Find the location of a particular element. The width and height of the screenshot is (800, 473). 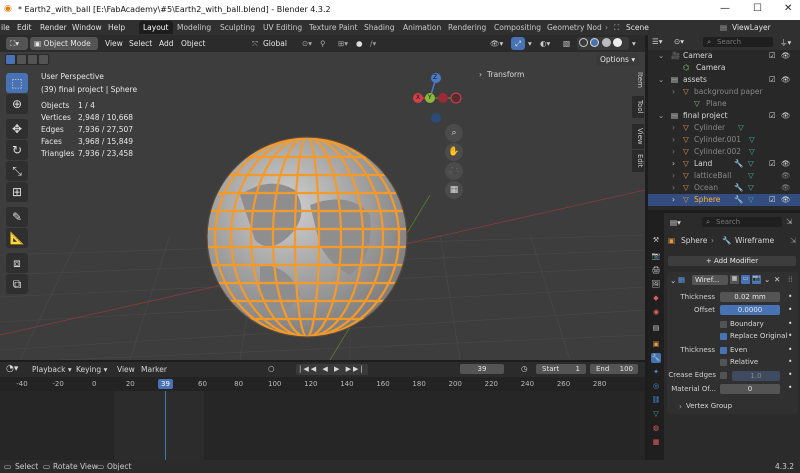

sidebar-tab-edit: Edit is located at coordinates (638, 161).